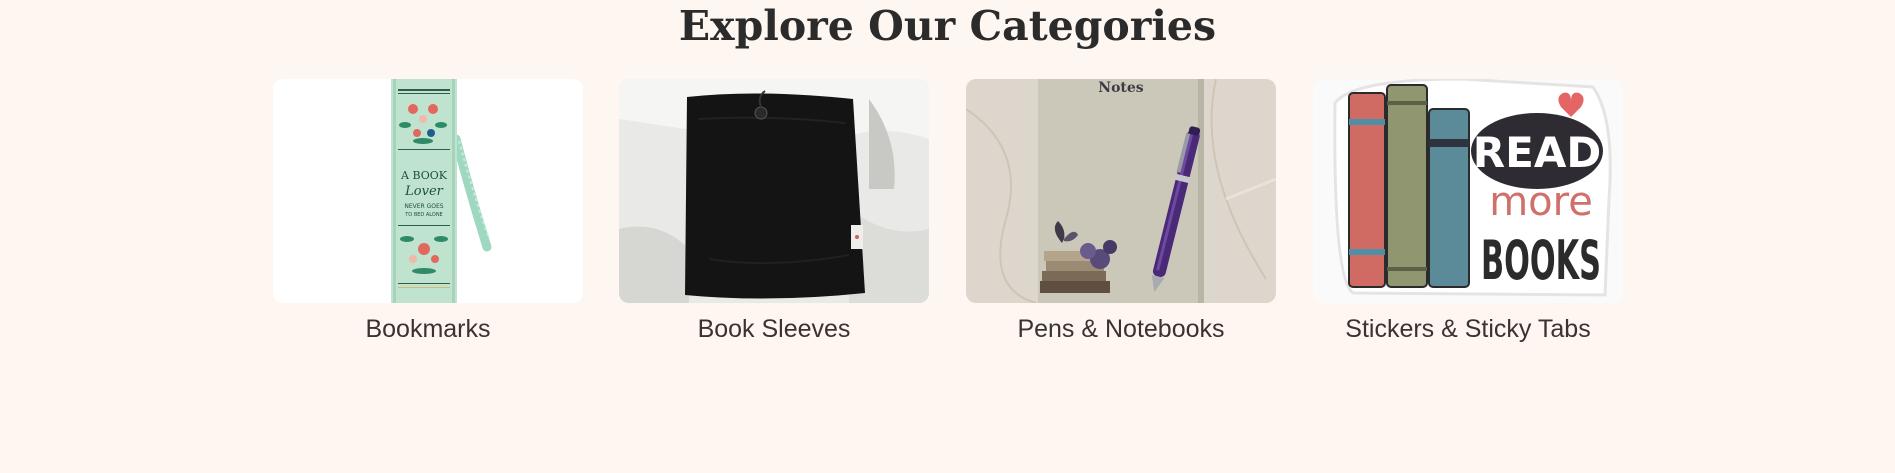 The width and height of the screenshot is (1895, 473). I want to click on category-label: Bookmarks, so click(428, 329).